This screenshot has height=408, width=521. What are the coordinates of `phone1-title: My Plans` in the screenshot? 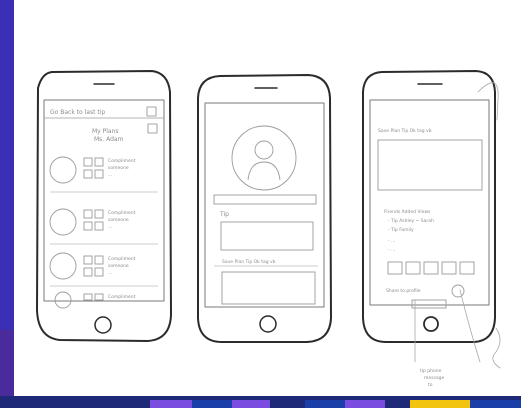 It's located at (105, 131).